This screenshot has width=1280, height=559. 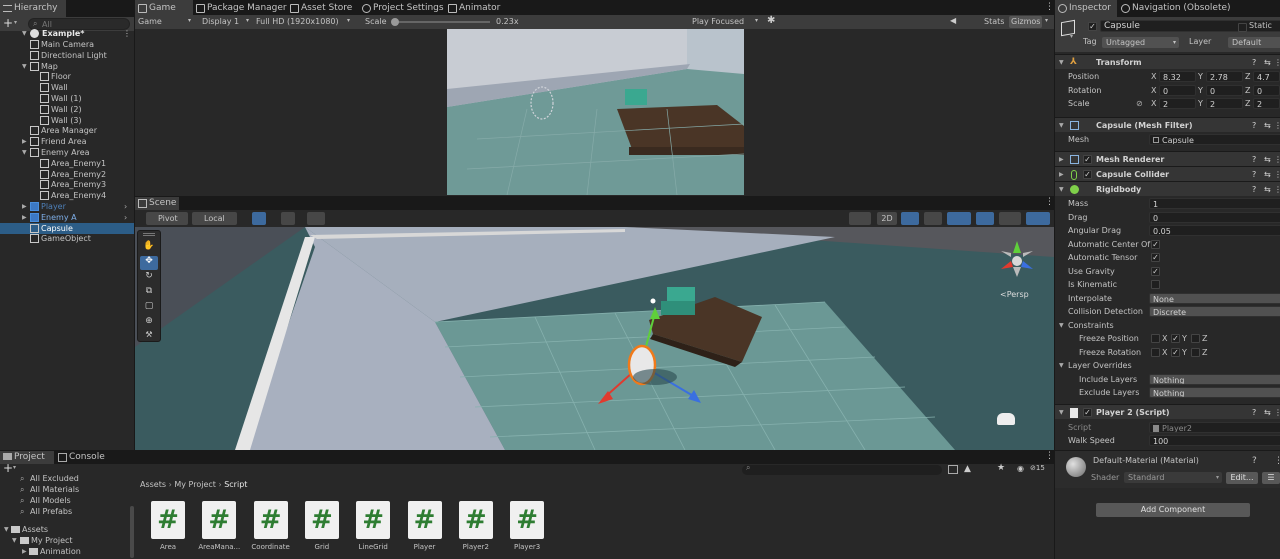 I want to click on mesh-renderer-enabled-checkbox: ✓, so click(x=1087, y=159).